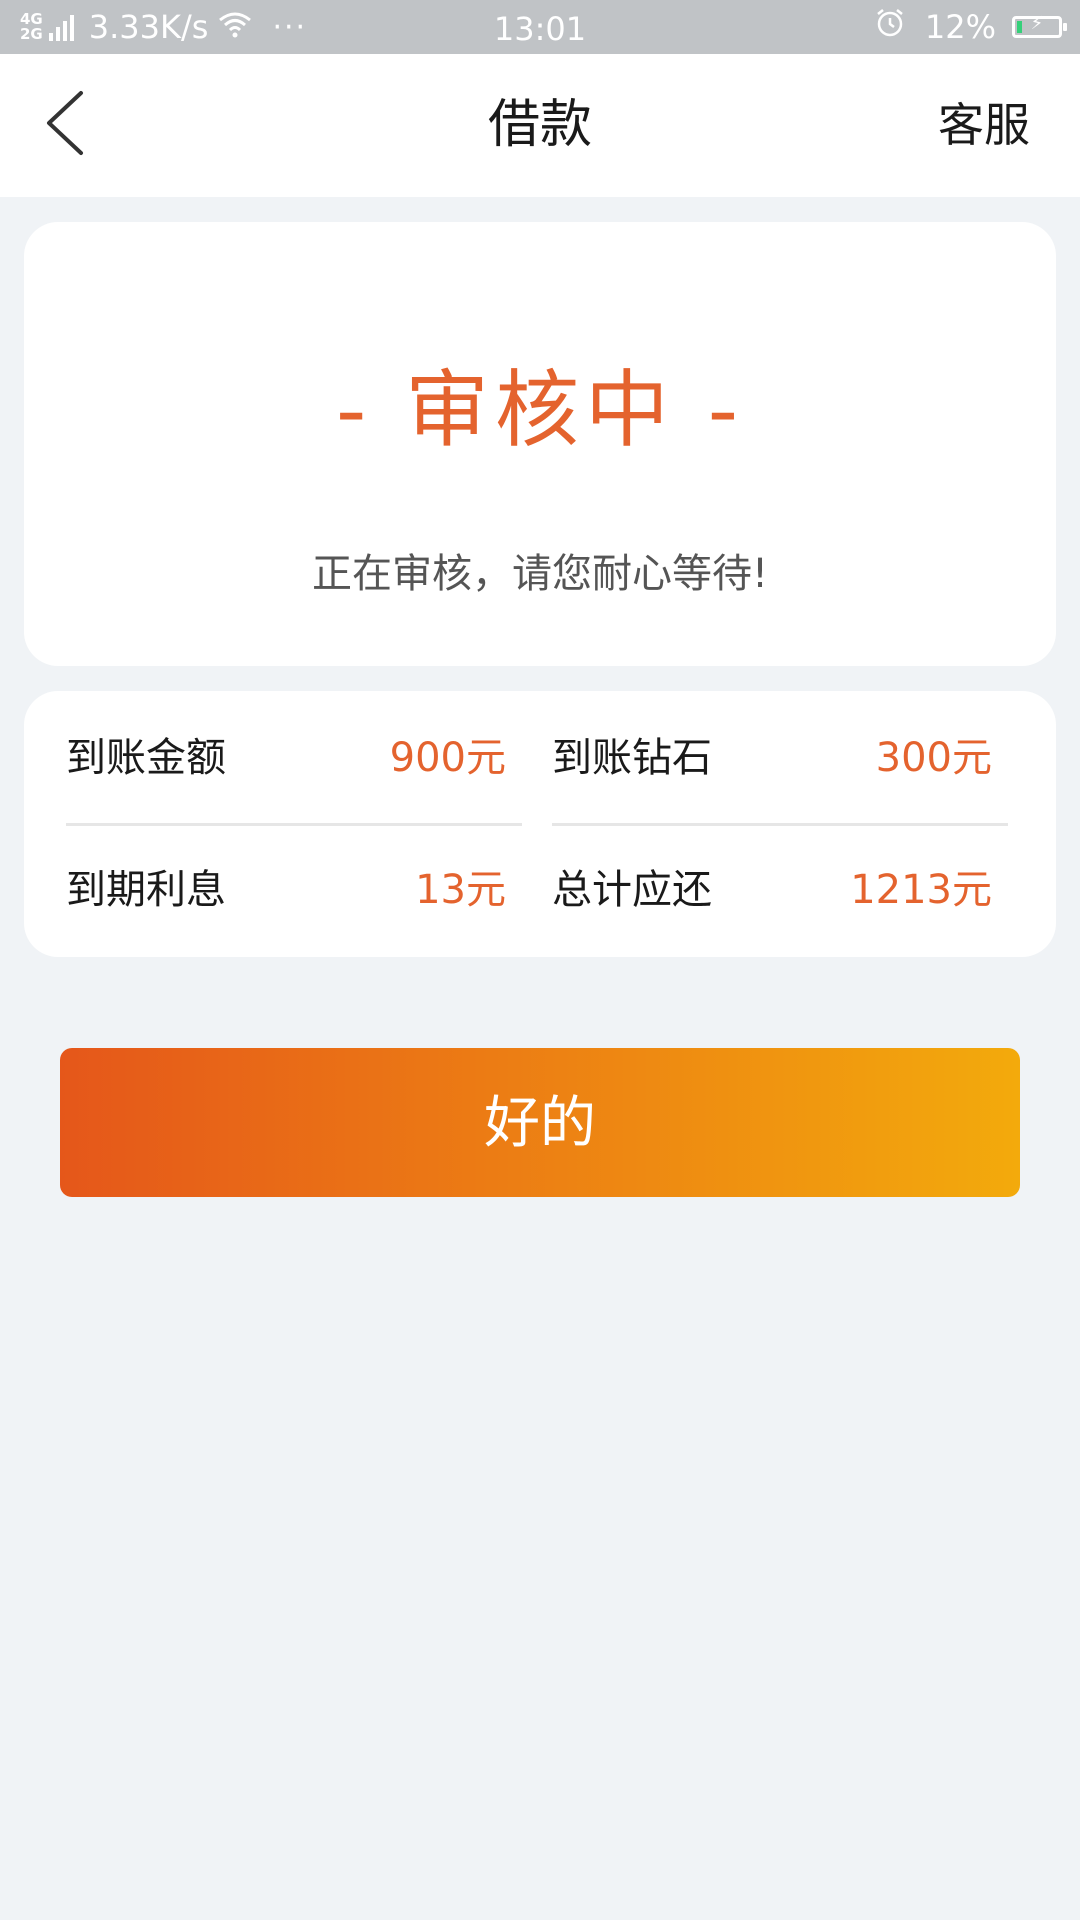 The width and height of the screenshot is (1080, 1920). I want to click on status-bar: 4G 2G 3.33K/s ··· 13:01 12% ⚡, so click(540, 27).